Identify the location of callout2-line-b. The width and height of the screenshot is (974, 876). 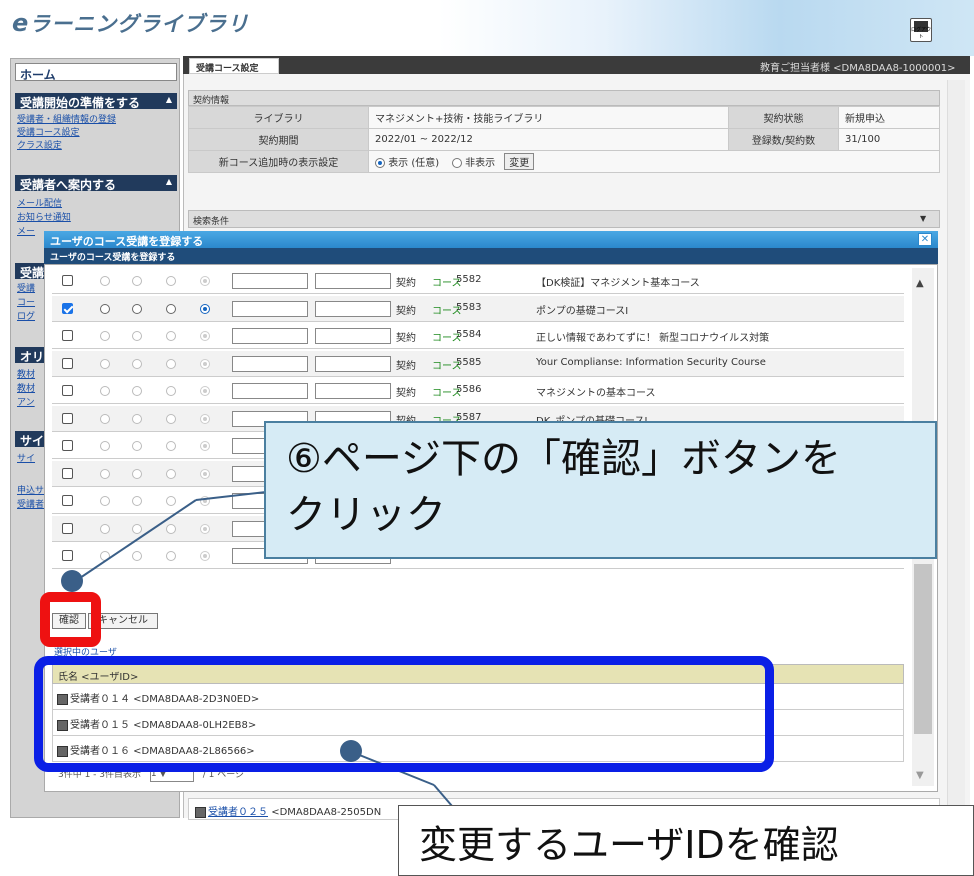
(443, 795).